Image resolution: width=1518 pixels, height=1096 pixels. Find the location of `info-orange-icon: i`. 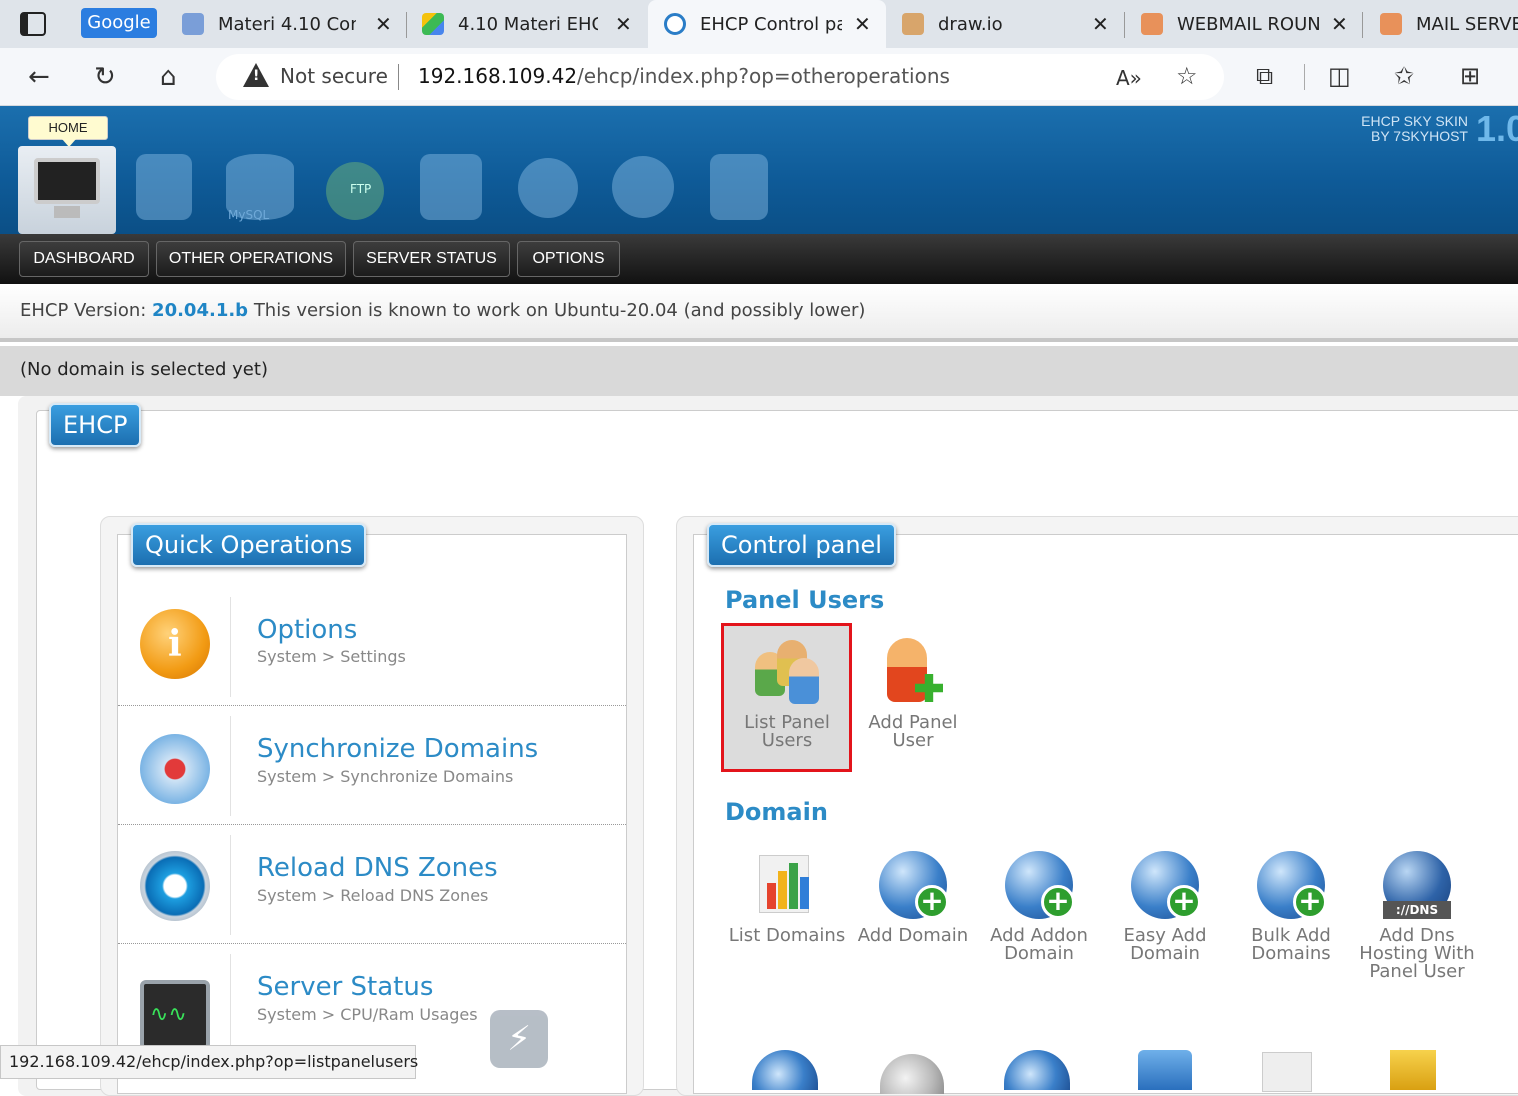

info-orange-icon: i is located at coordinates (175, 644).